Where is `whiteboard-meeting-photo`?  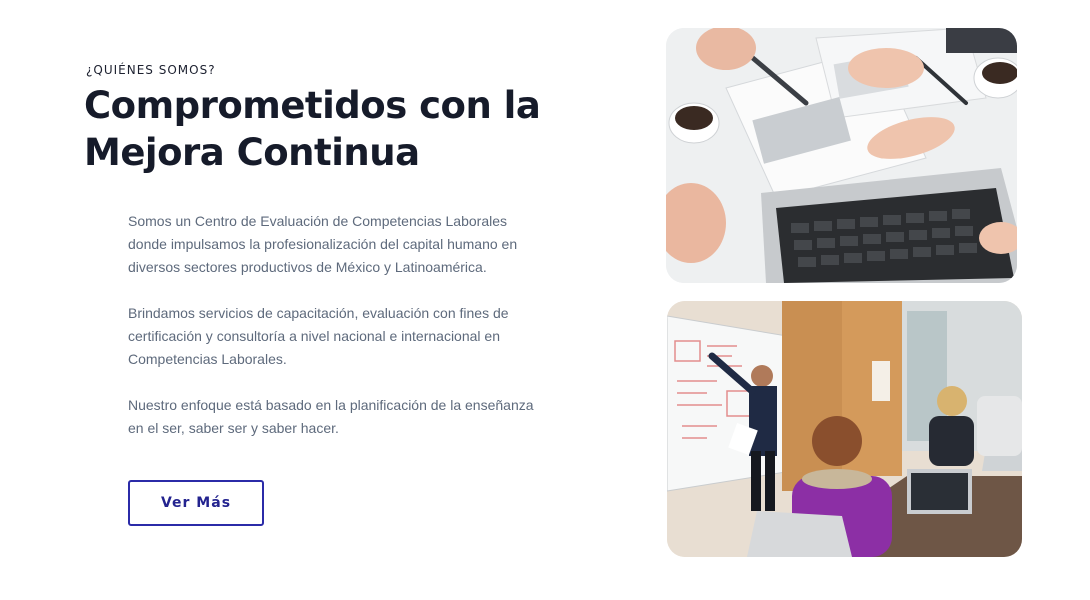 whiteboard-meeting-photo is located at coordinates (844, 429).